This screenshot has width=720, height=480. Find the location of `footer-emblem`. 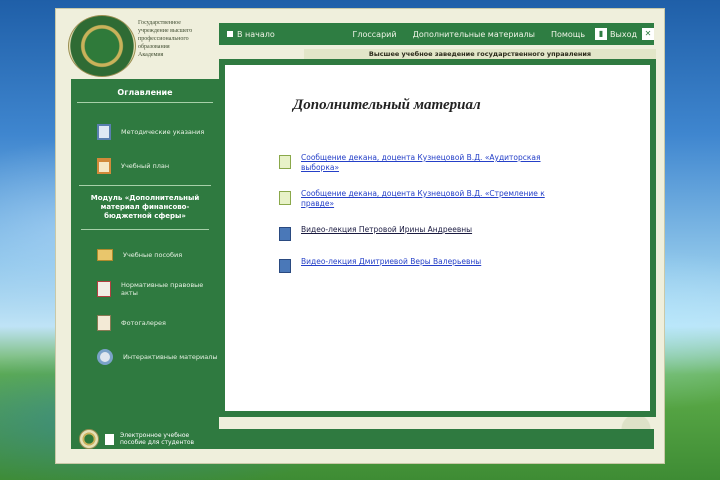

footer-emblem is located at coordinates (89, 439).